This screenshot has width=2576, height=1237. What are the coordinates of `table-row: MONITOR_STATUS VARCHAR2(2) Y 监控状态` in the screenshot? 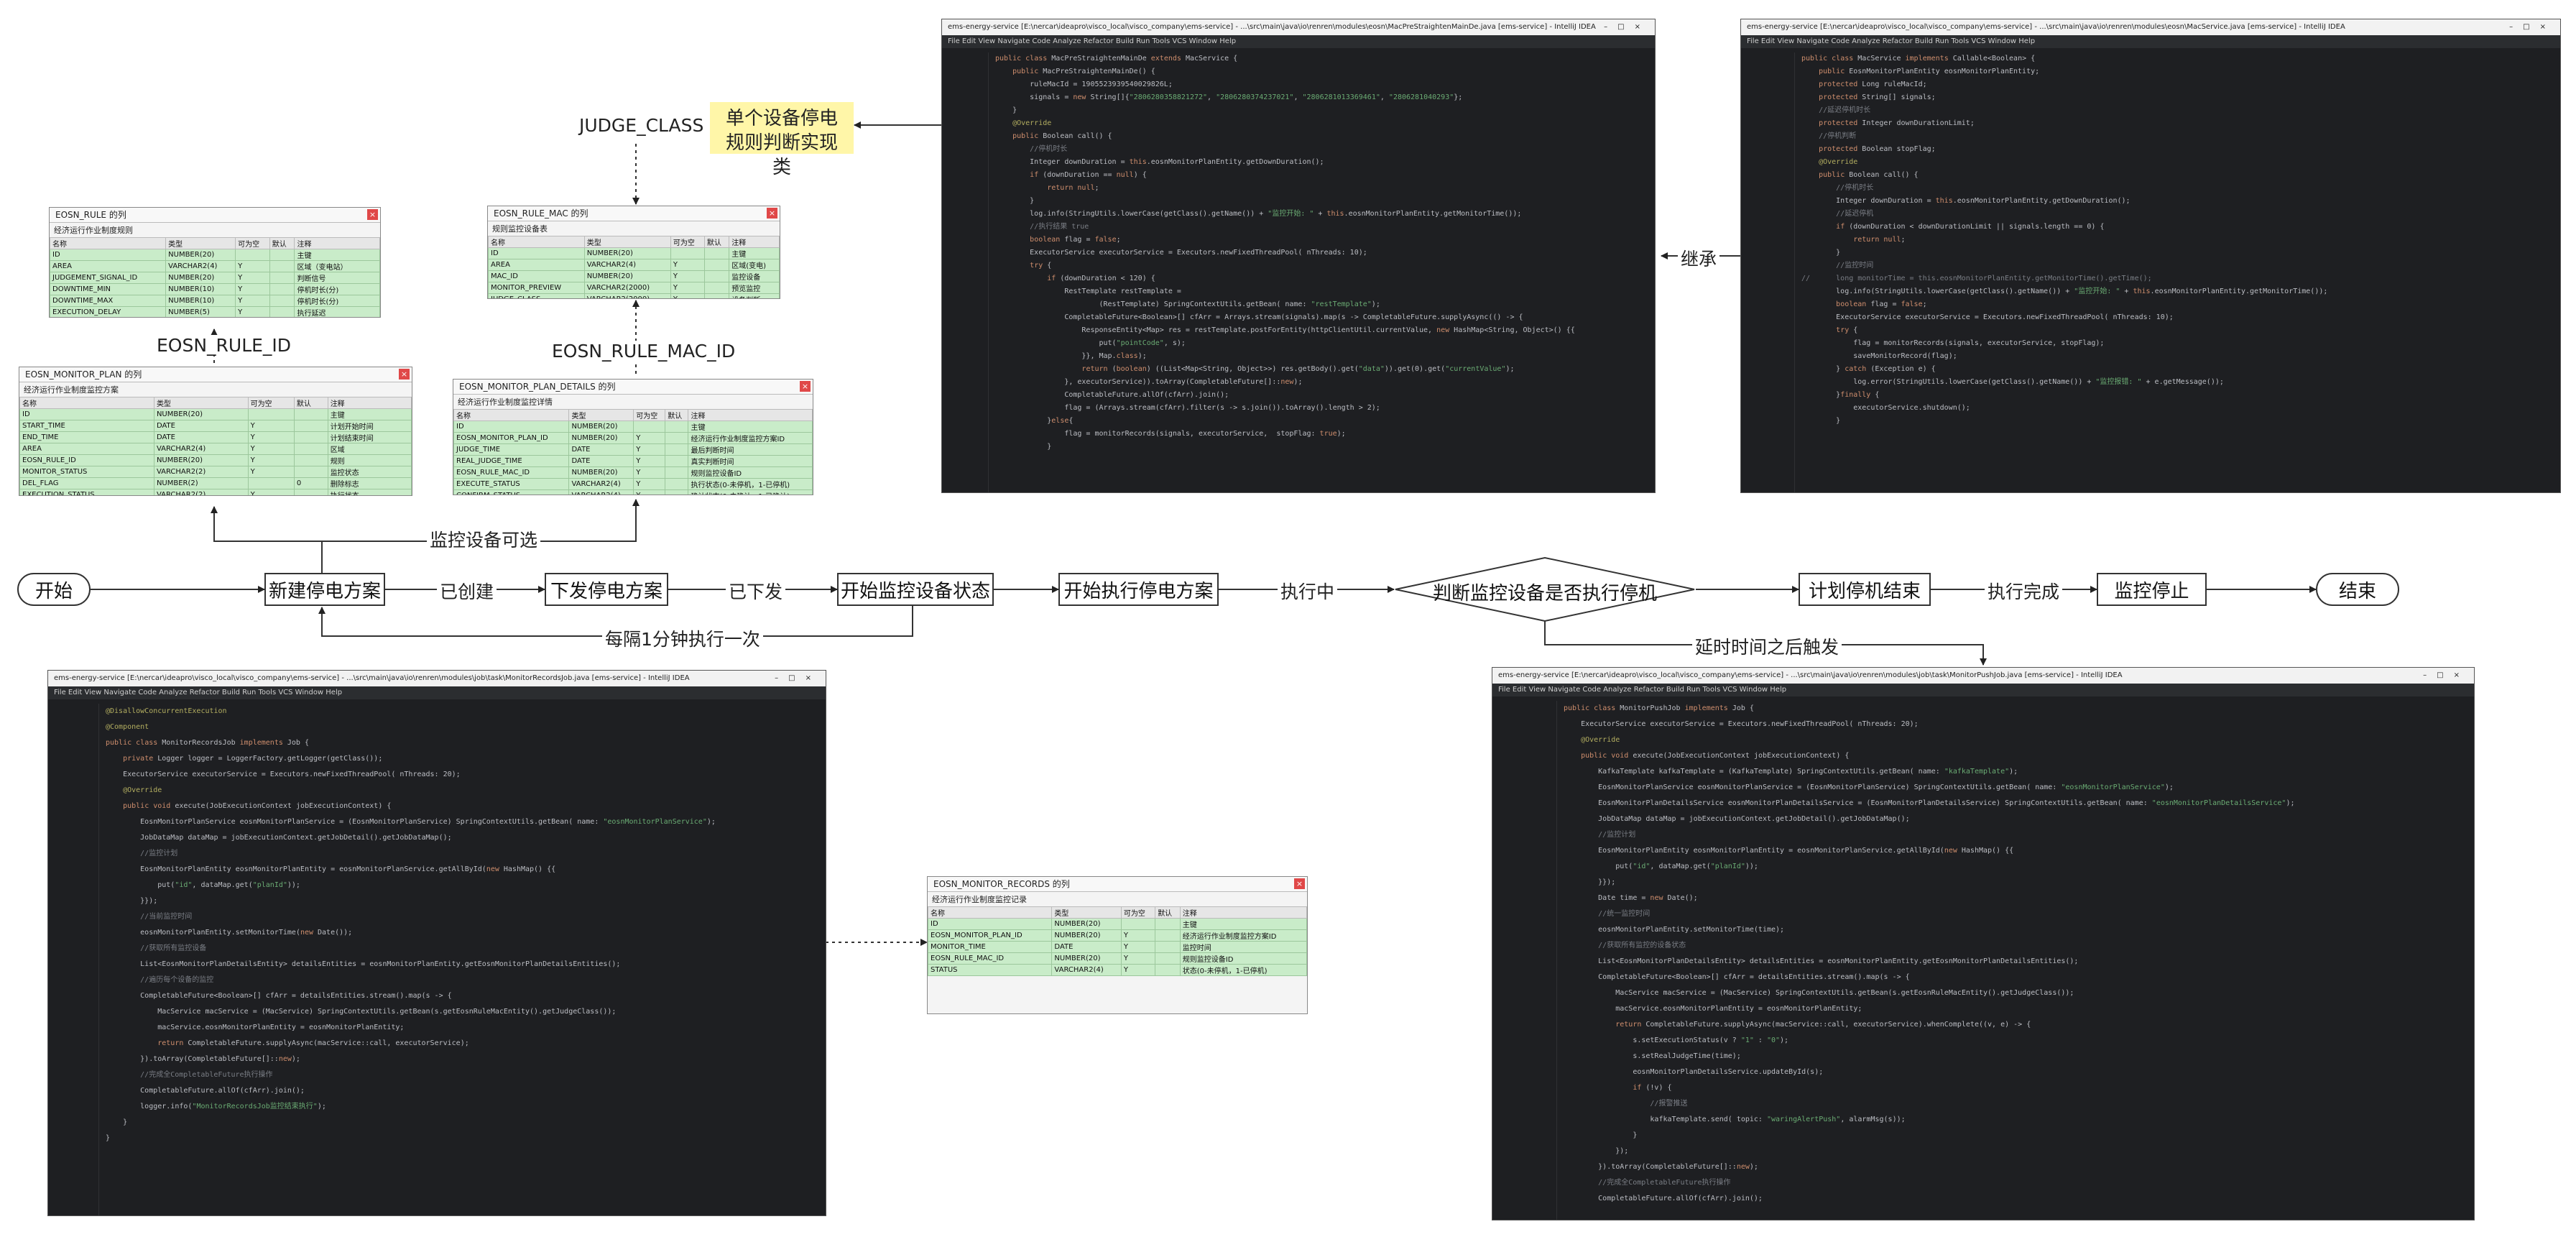 It's located at (215, 472).